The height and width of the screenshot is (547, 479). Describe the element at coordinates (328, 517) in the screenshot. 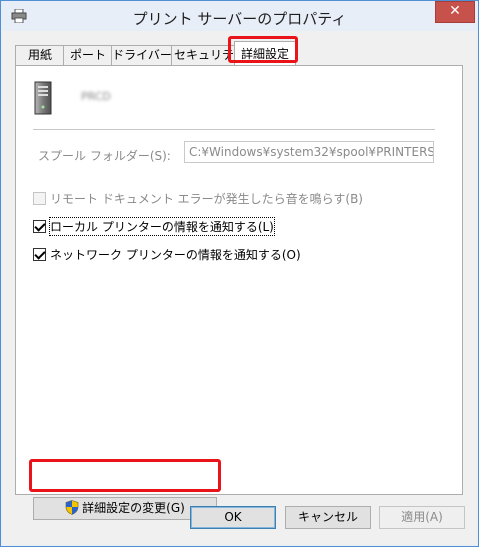

I see `cancel-button: キャンセル` at that location.